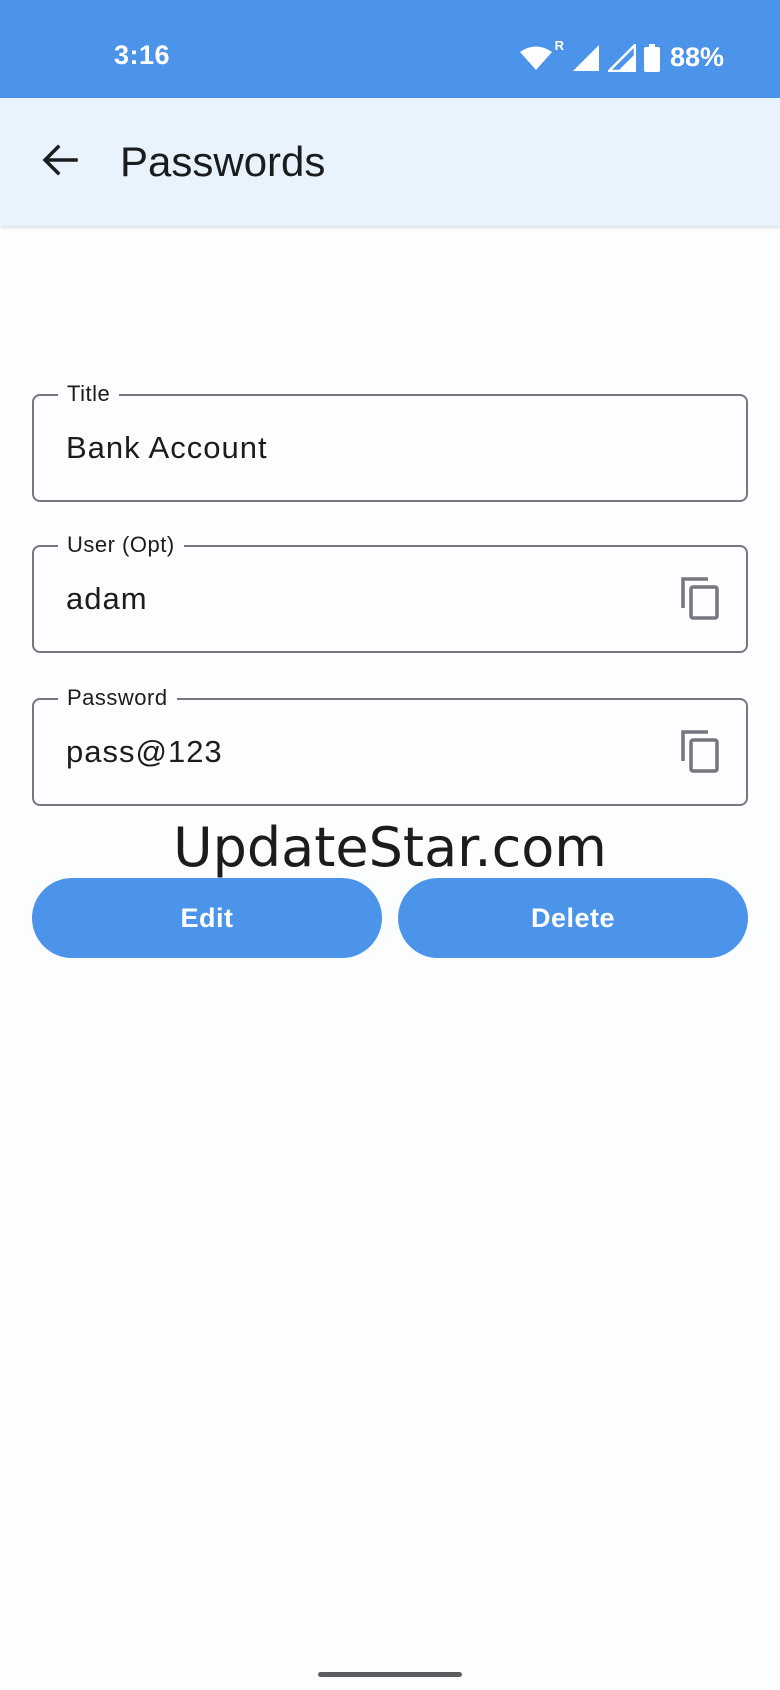 The image size is (780, 1690). I want to click on delete-button: Delete, so click(573, 918).